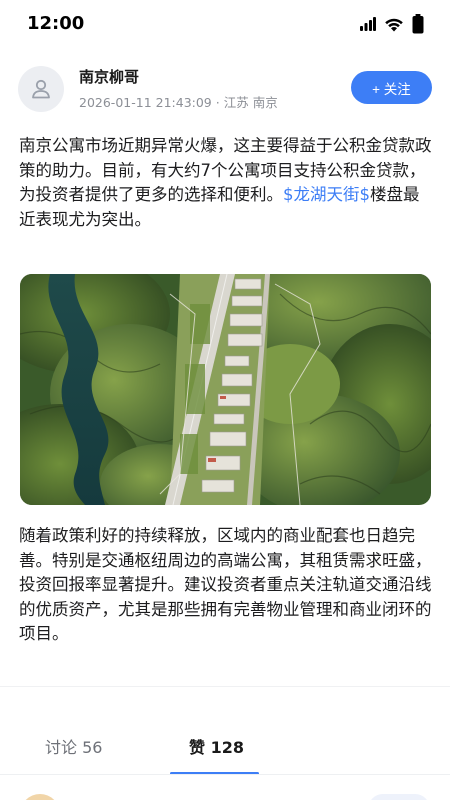 This screenshot has width=450, height=800. Describe the element at coordinates (56, 23) in the screenshot. I see `status-time: 12:00` at that location.